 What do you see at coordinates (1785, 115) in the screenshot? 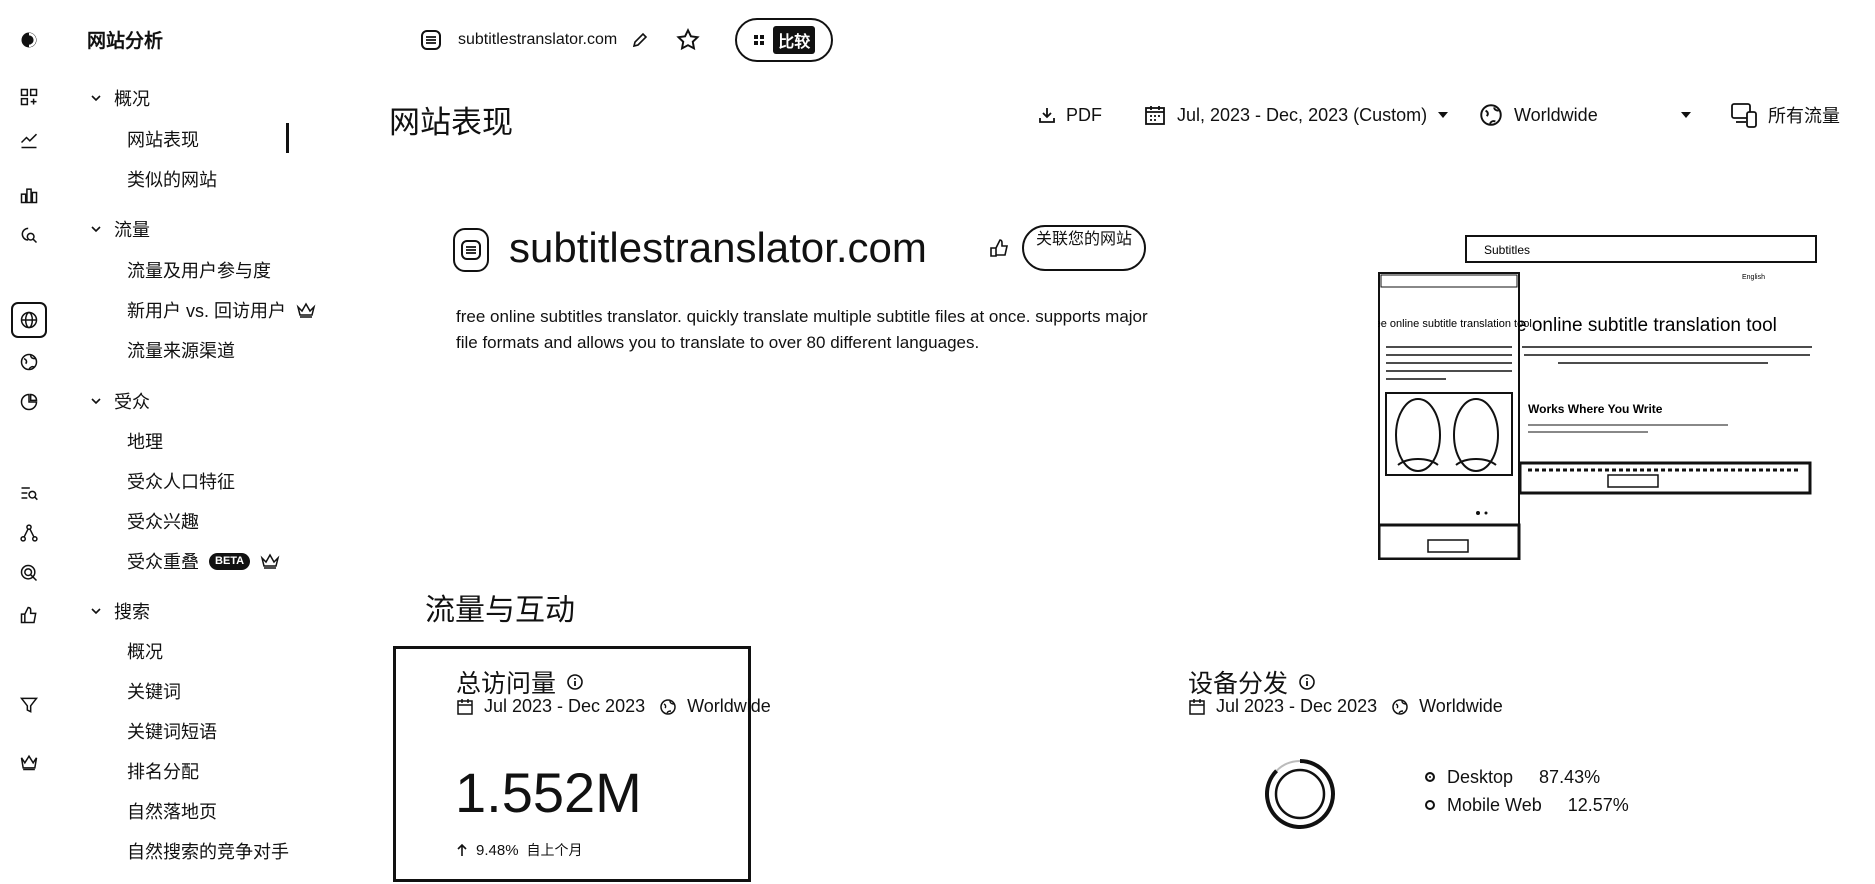
I see `traffic-filter: 所有流量` at bounding box center [1785, 115].